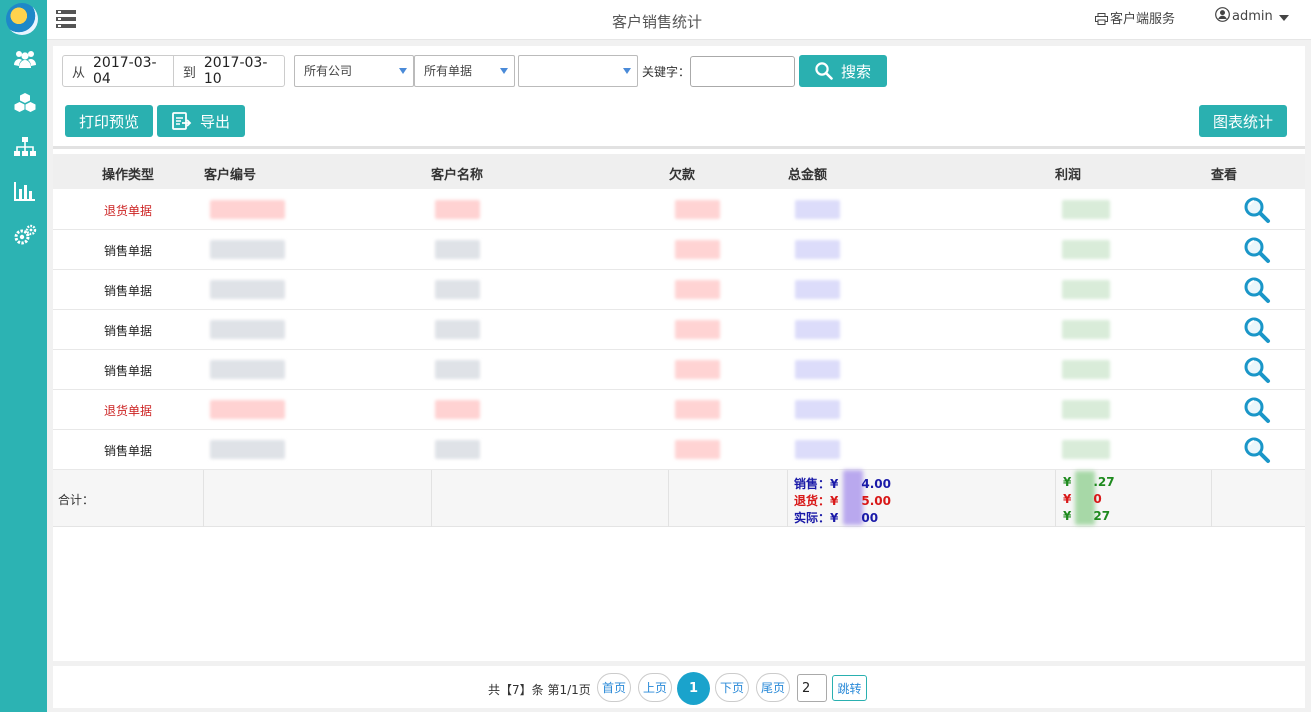  I want to click on total-label: 合计：, so click(76, 500).